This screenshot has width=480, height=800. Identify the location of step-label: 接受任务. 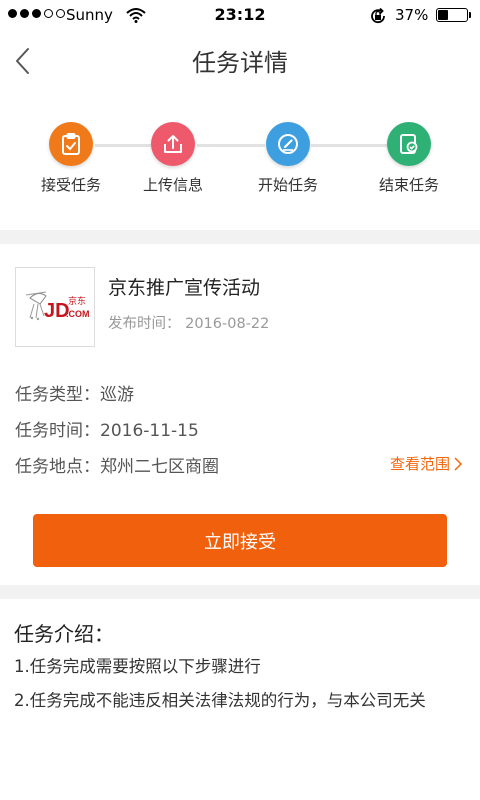
(70, 185).